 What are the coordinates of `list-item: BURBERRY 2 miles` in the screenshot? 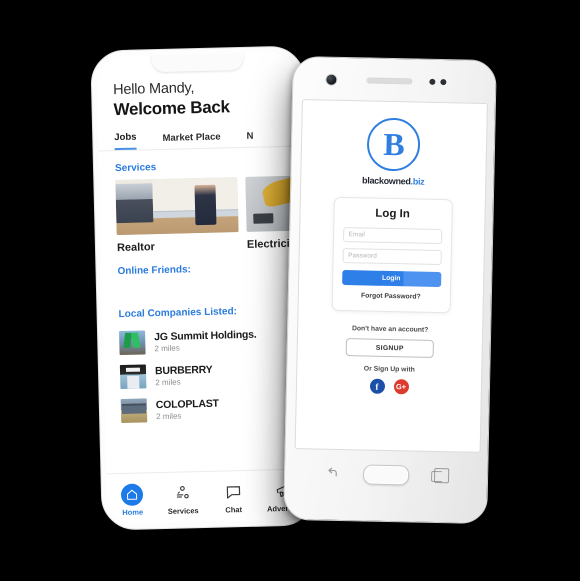 It's located at (205, 375).